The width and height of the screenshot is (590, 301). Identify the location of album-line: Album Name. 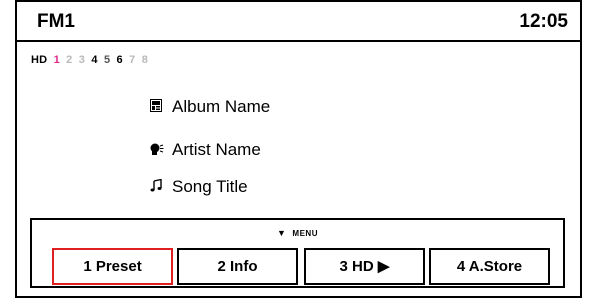
(210, 107).